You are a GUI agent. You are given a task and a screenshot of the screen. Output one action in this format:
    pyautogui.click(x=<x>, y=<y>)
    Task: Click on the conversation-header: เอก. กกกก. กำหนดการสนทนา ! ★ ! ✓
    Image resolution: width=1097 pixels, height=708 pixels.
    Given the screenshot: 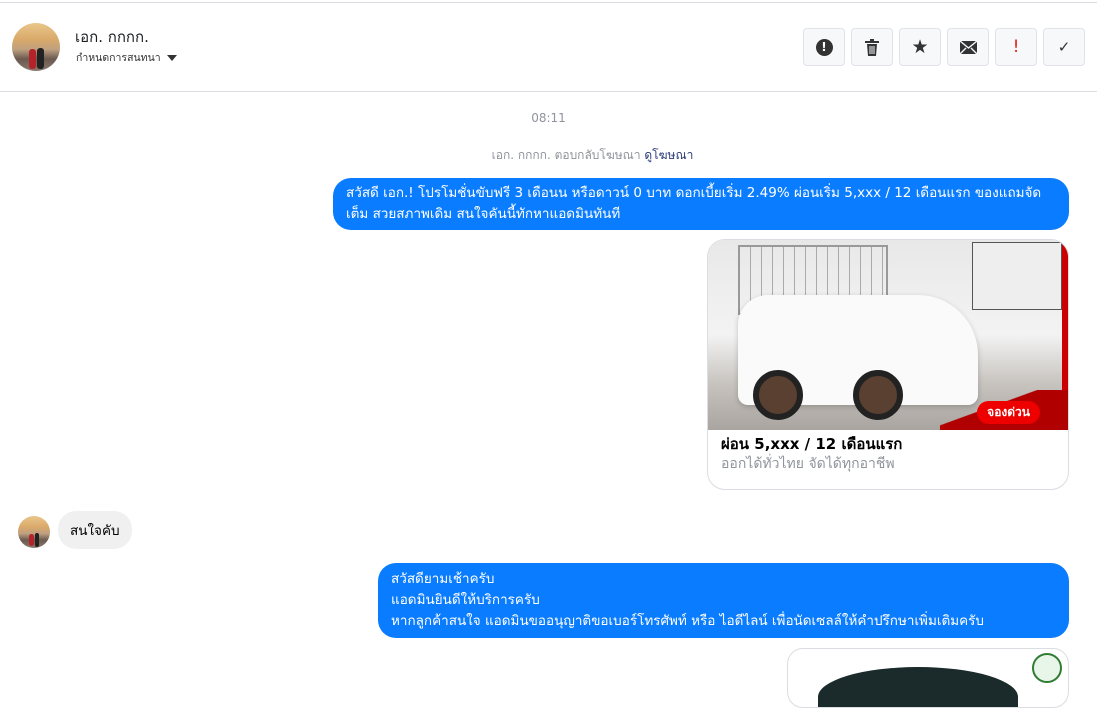 What is the action you would take?
    pyautogui.click(x=548, y=47)
    